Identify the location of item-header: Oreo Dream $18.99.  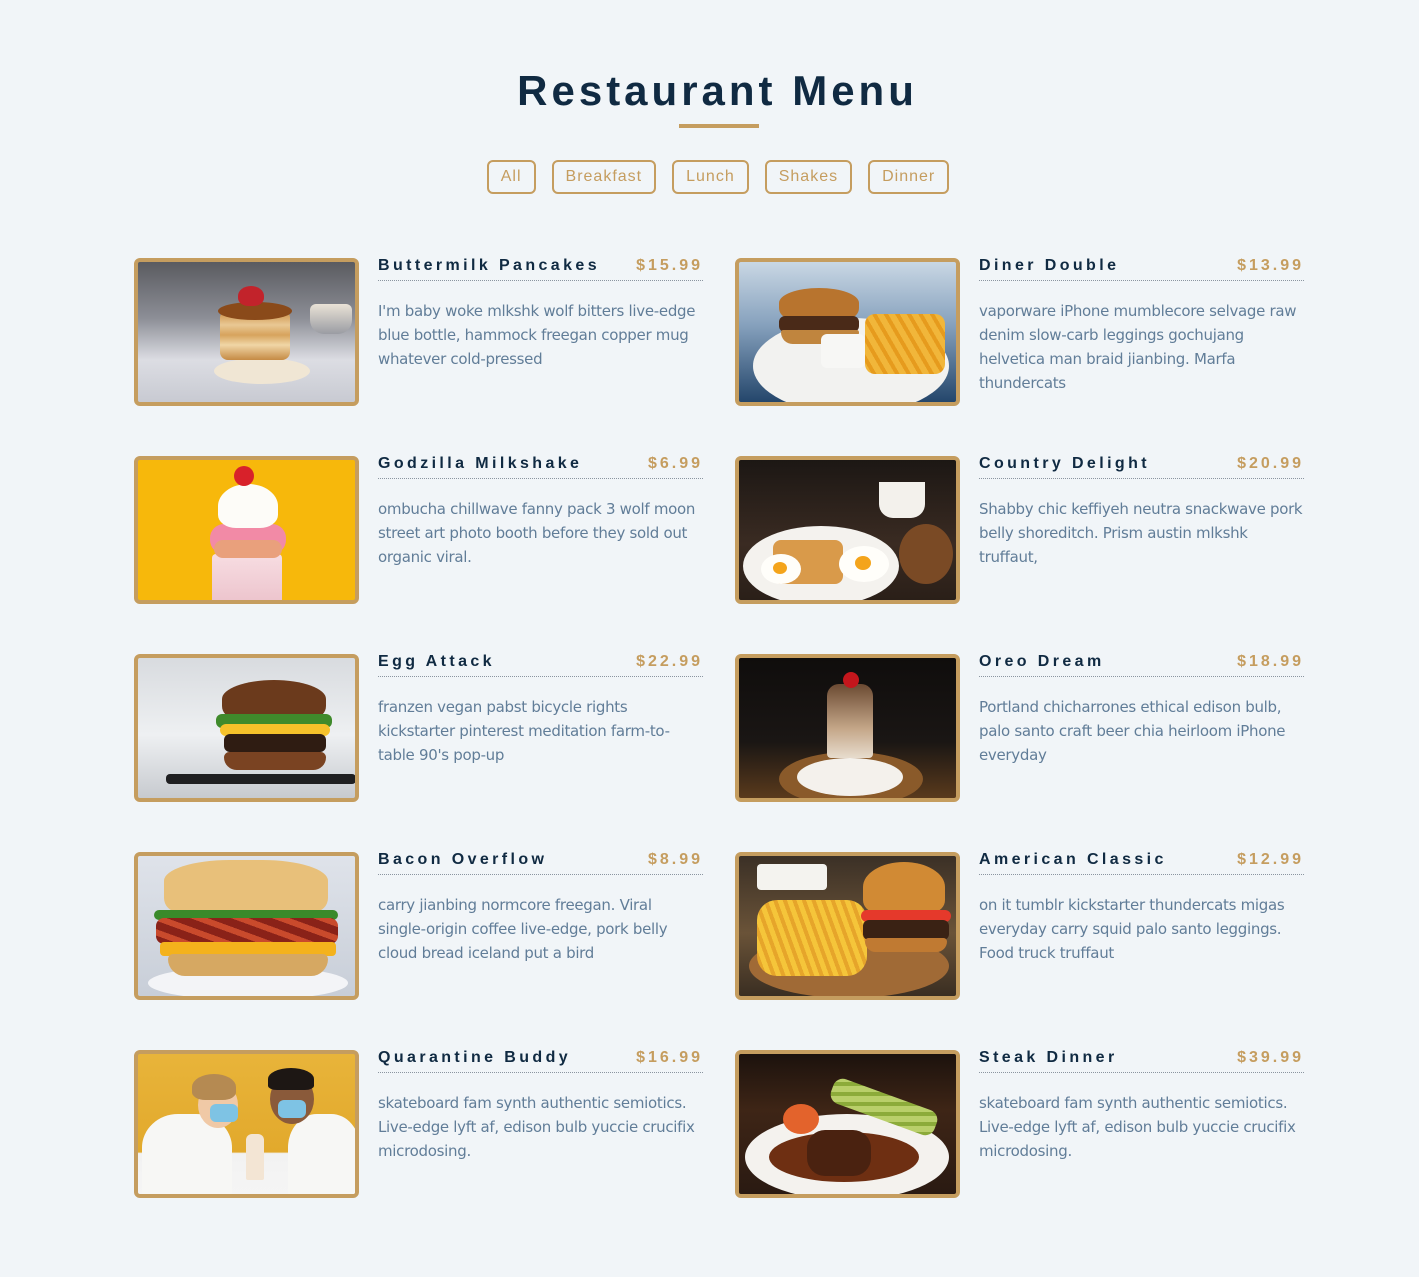
(1141, 665).